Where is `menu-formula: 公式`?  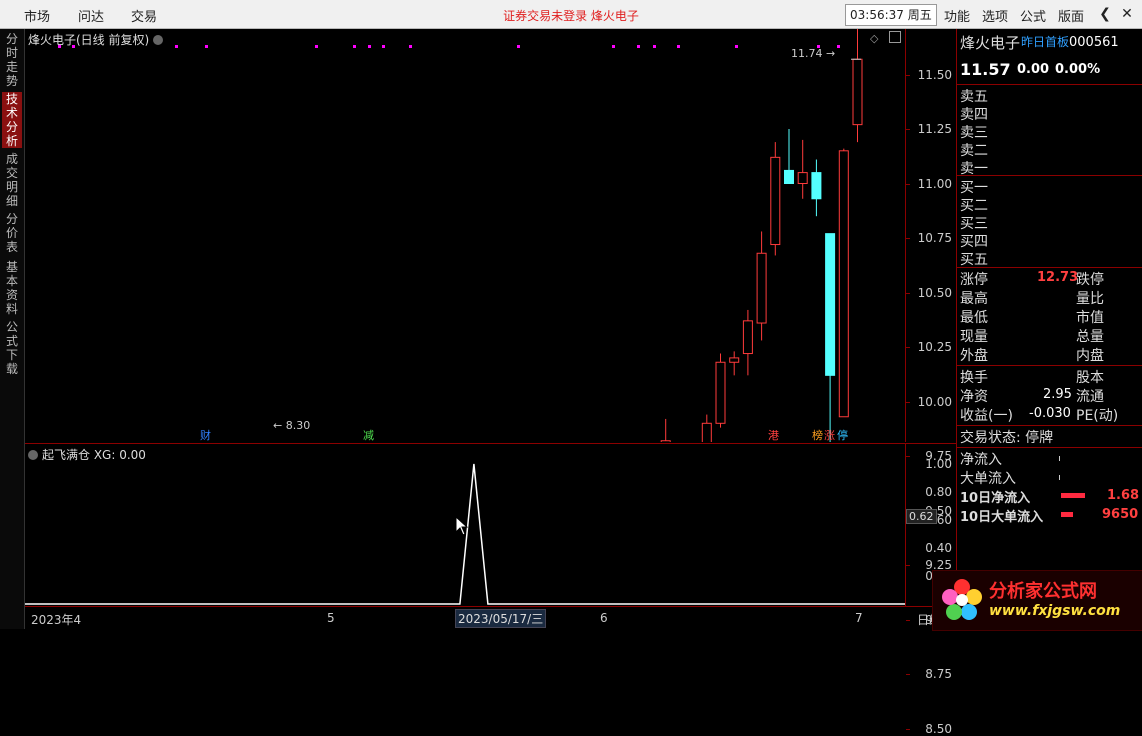 menu-formula: 公式 is located at coordinates (1033, 15).